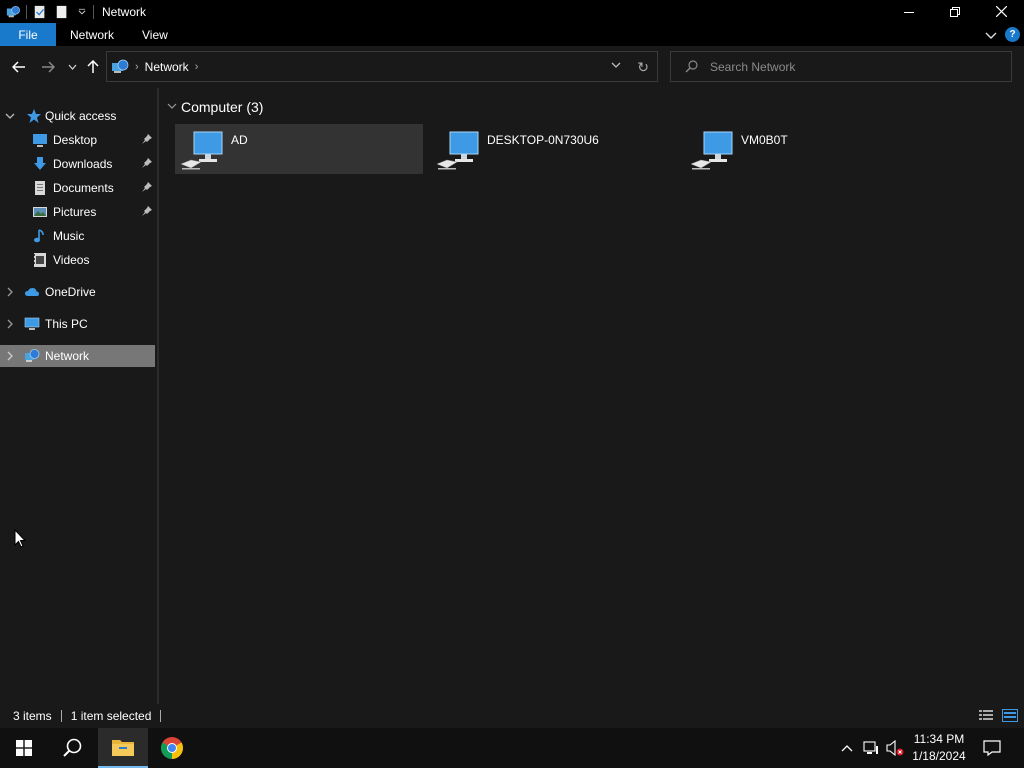 Image resolution: width=1024 pixels, height=768 pixels. What do you see at coordinates (81, 116) in the screenshot?
I see `nav-label: Quick access` at bounding box center [81, 116].